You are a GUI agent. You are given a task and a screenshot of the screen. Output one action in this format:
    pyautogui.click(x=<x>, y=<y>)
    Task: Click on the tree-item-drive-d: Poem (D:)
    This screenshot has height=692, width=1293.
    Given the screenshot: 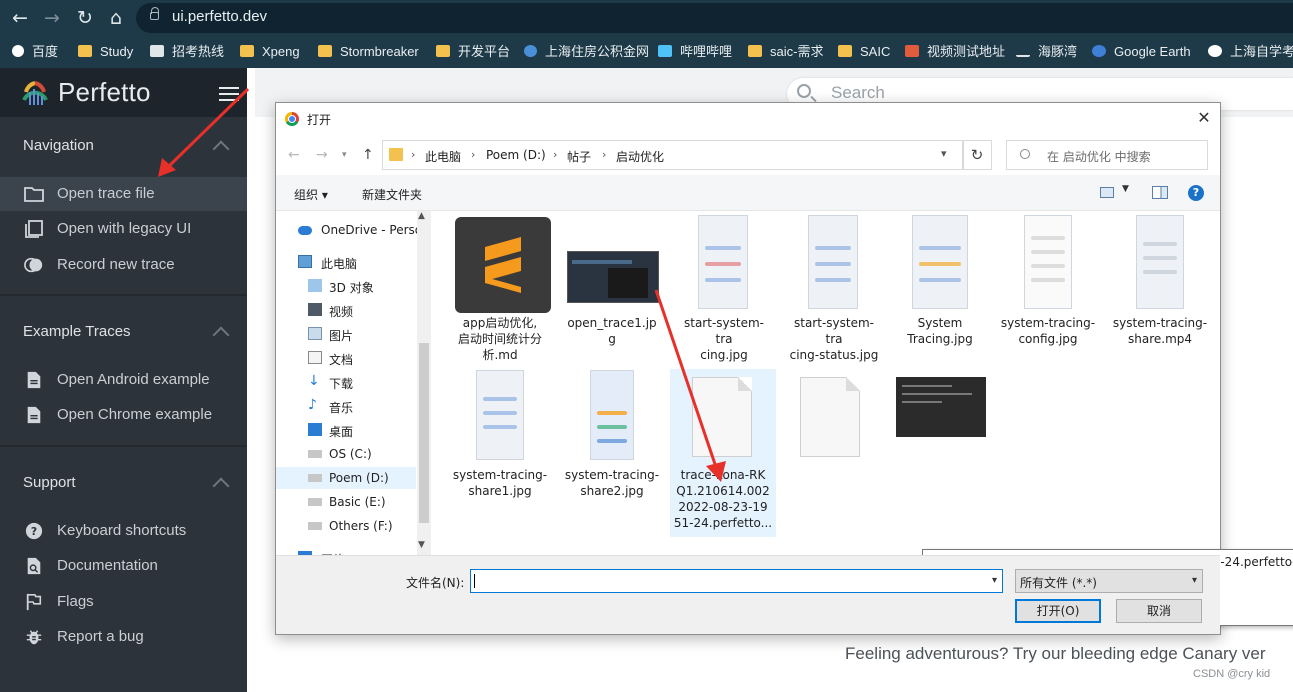 What is the action you would take?
    pyautogui.click(x=346, y=478)
    